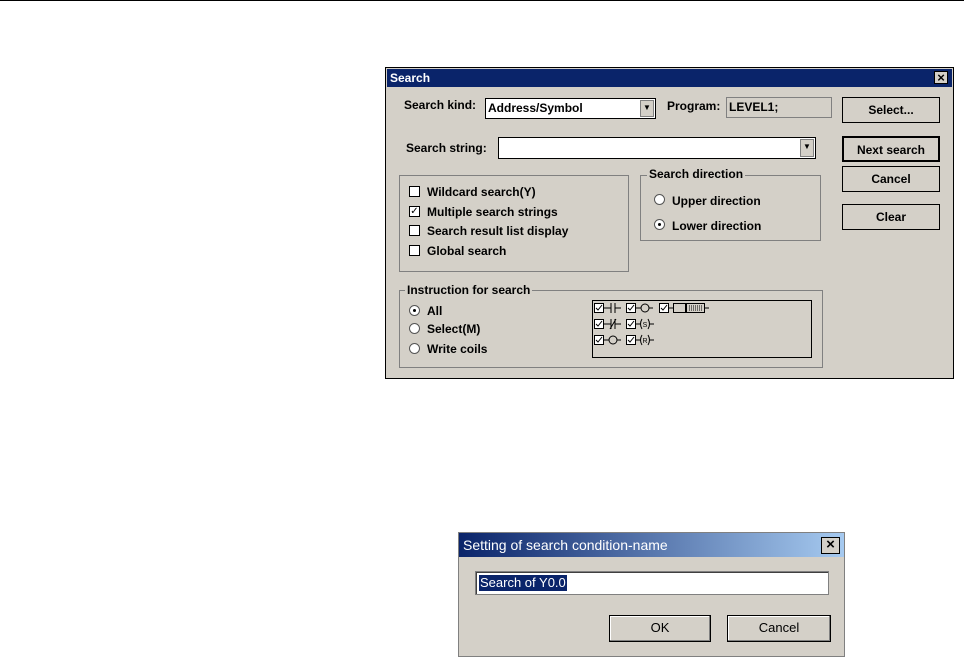 Image resolution: width=964 pixels, height=659 pixels. Describe the element at coordinates (446, 148) in the screenshot. I see `search-string-label: Search string:` at that location.